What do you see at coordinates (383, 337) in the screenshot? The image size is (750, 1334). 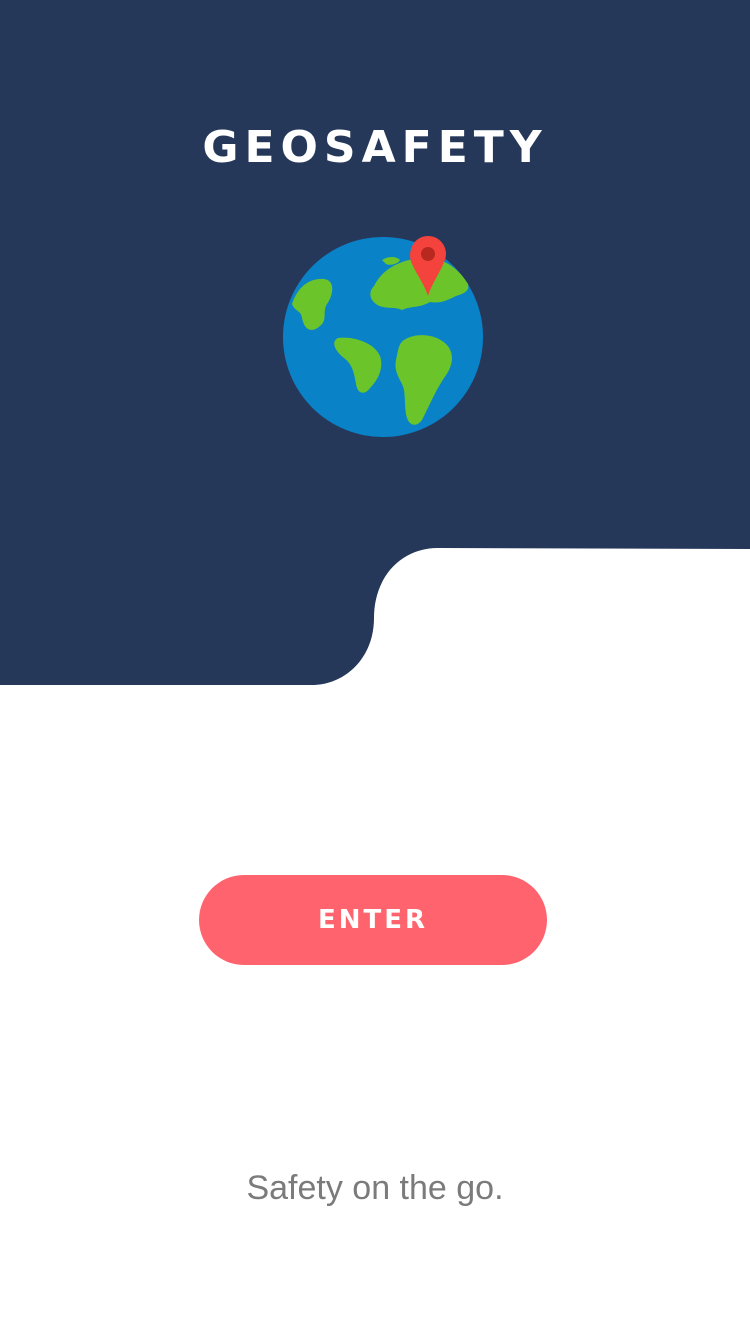 I see `globe-icon` at bounding box center [383, 337].